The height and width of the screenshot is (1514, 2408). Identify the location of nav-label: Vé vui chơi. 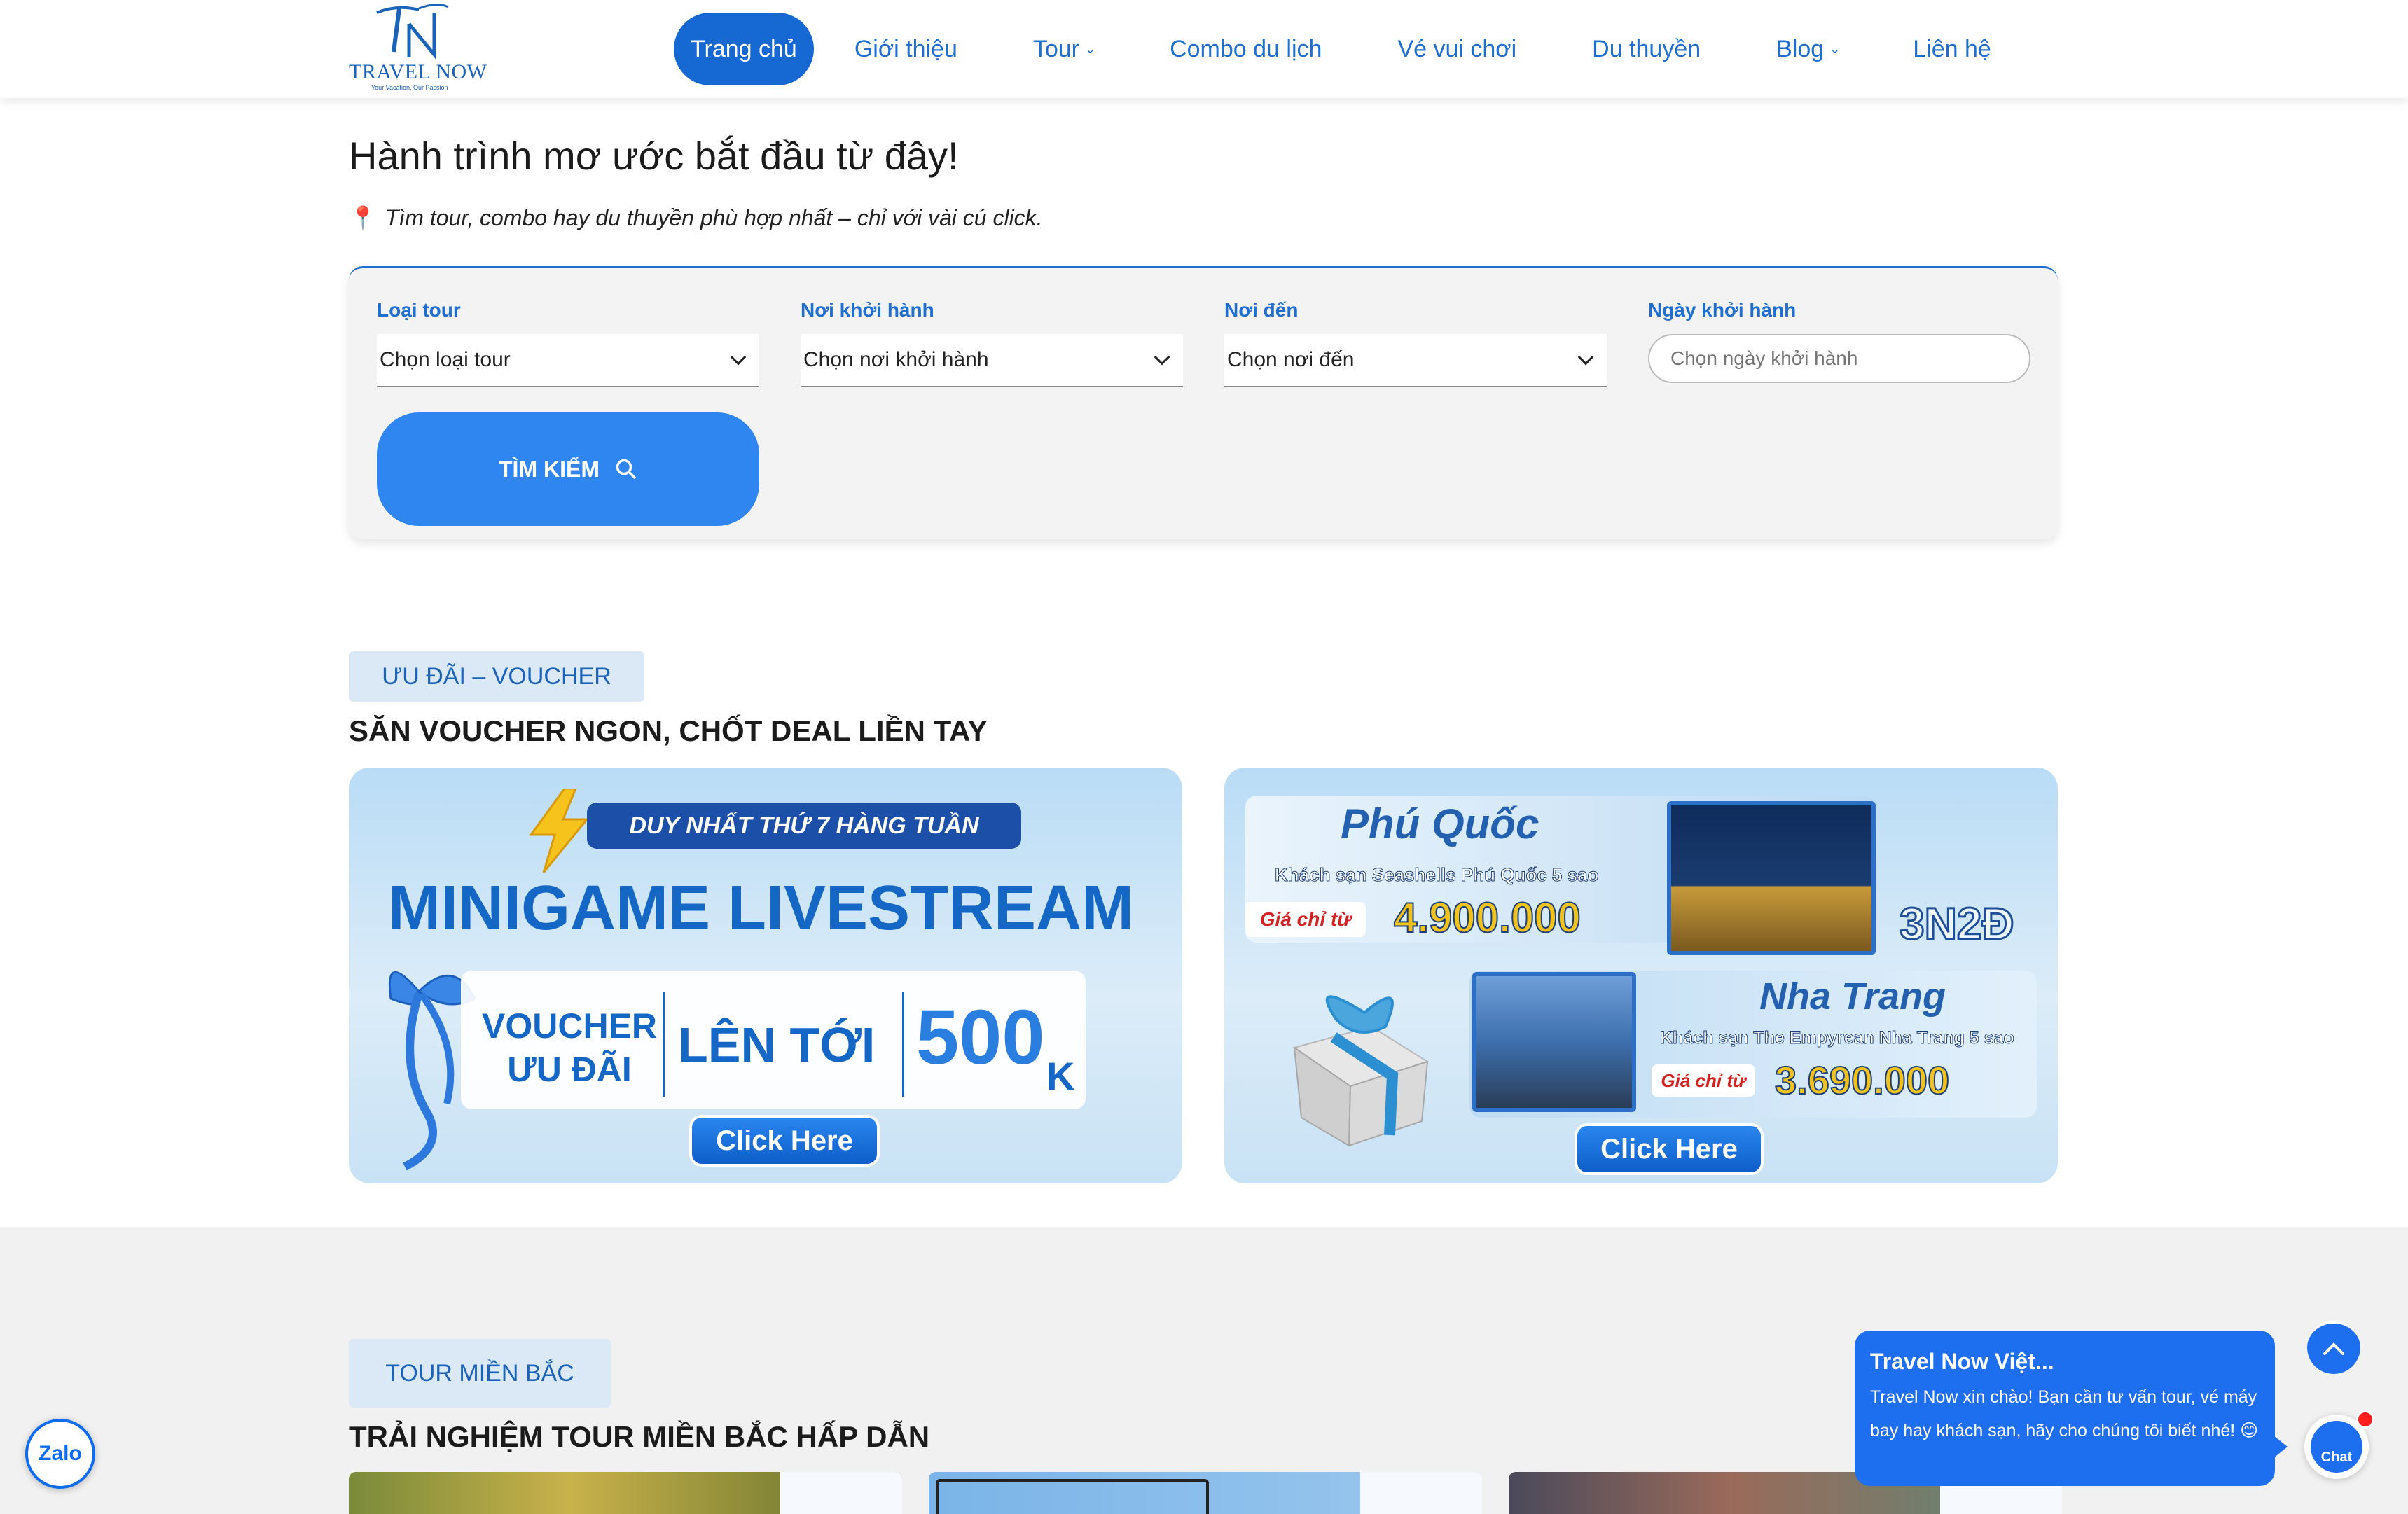
(1457, 48).